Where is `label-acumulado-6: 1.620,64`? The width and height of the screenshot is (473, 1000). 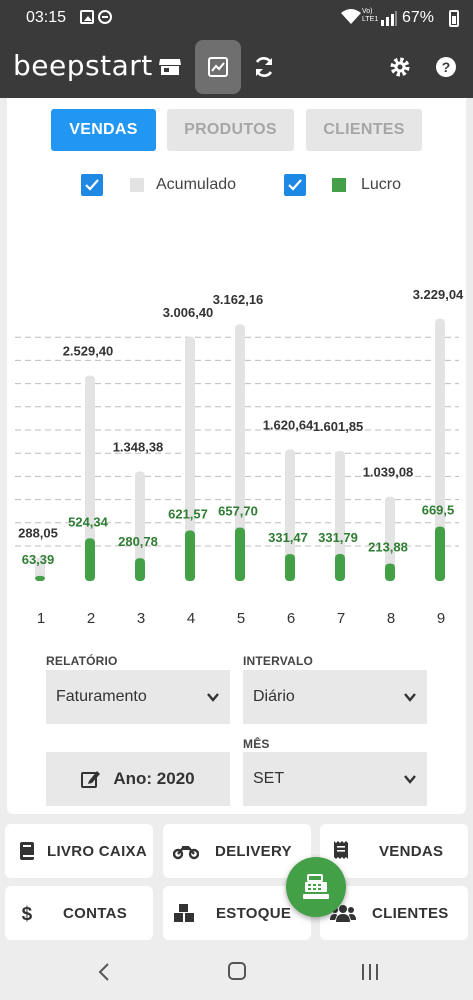 label-acumulado-6: 1.620,64 is located at coordinates (288, 424).